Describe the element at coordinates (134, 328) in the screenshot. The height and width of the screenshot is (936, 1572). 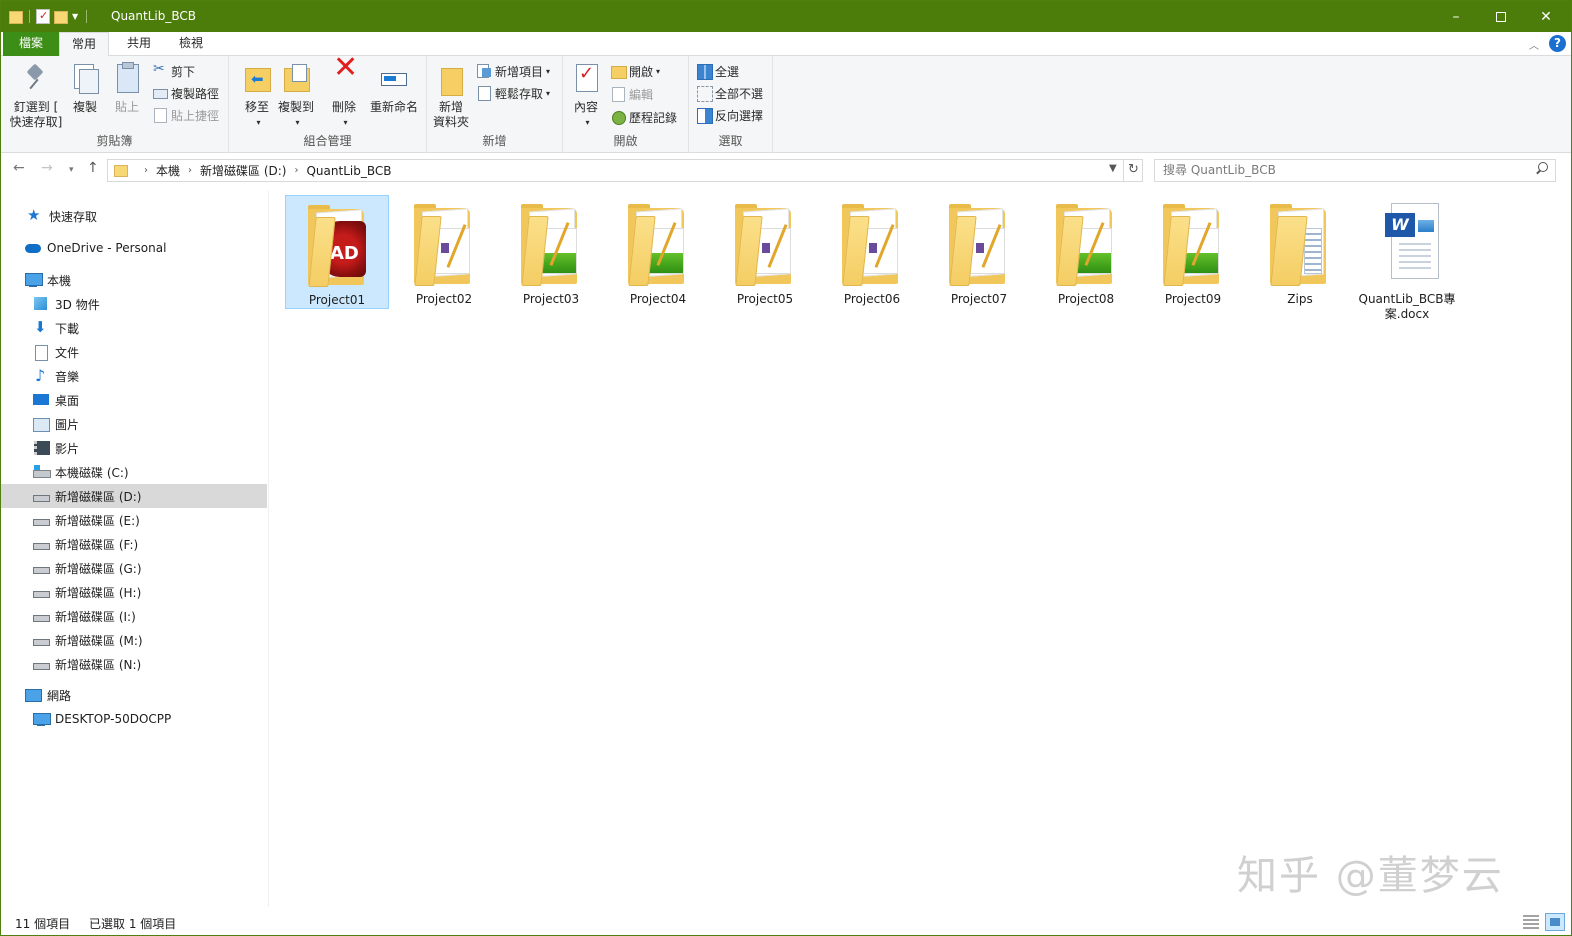
I see `nav-item-downloads: 下載` at that location.